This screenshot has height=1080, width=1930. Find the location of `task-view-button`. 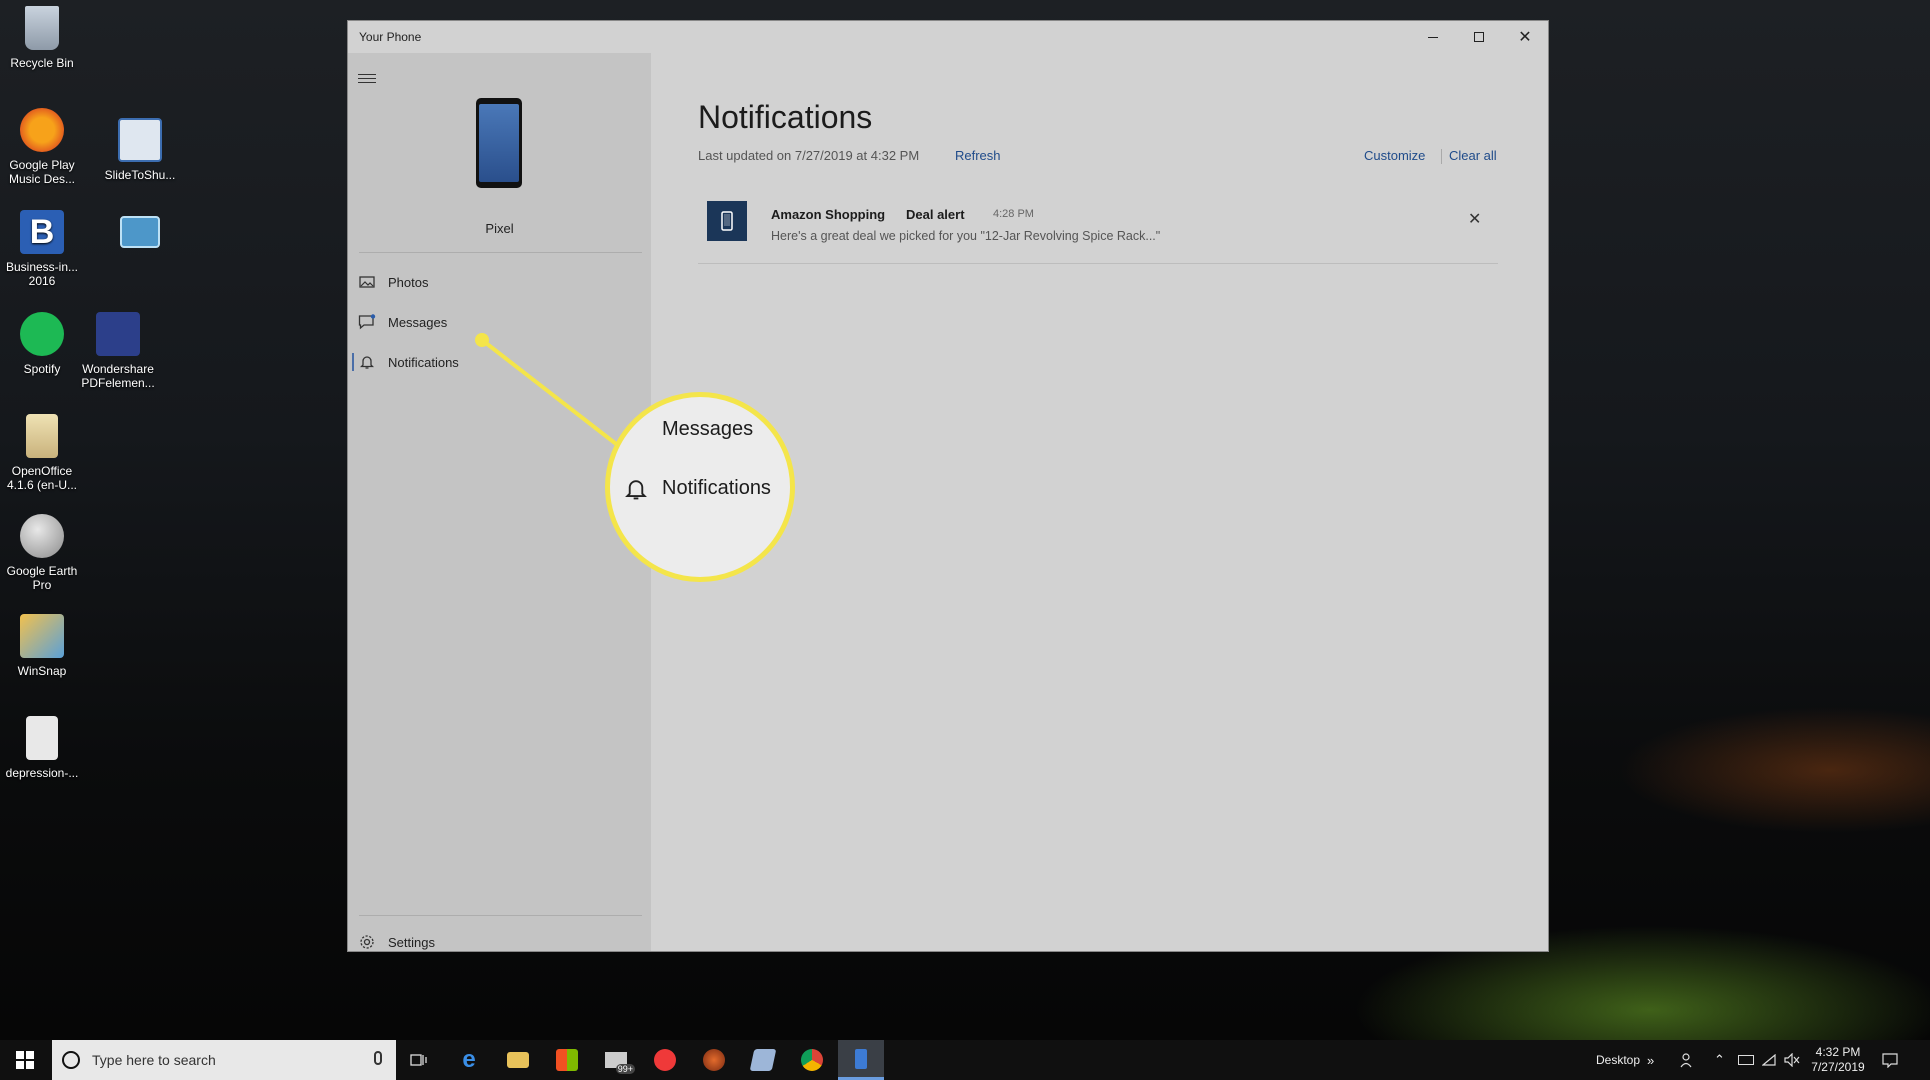

task-view-button is located at coordinates (419, 1060).